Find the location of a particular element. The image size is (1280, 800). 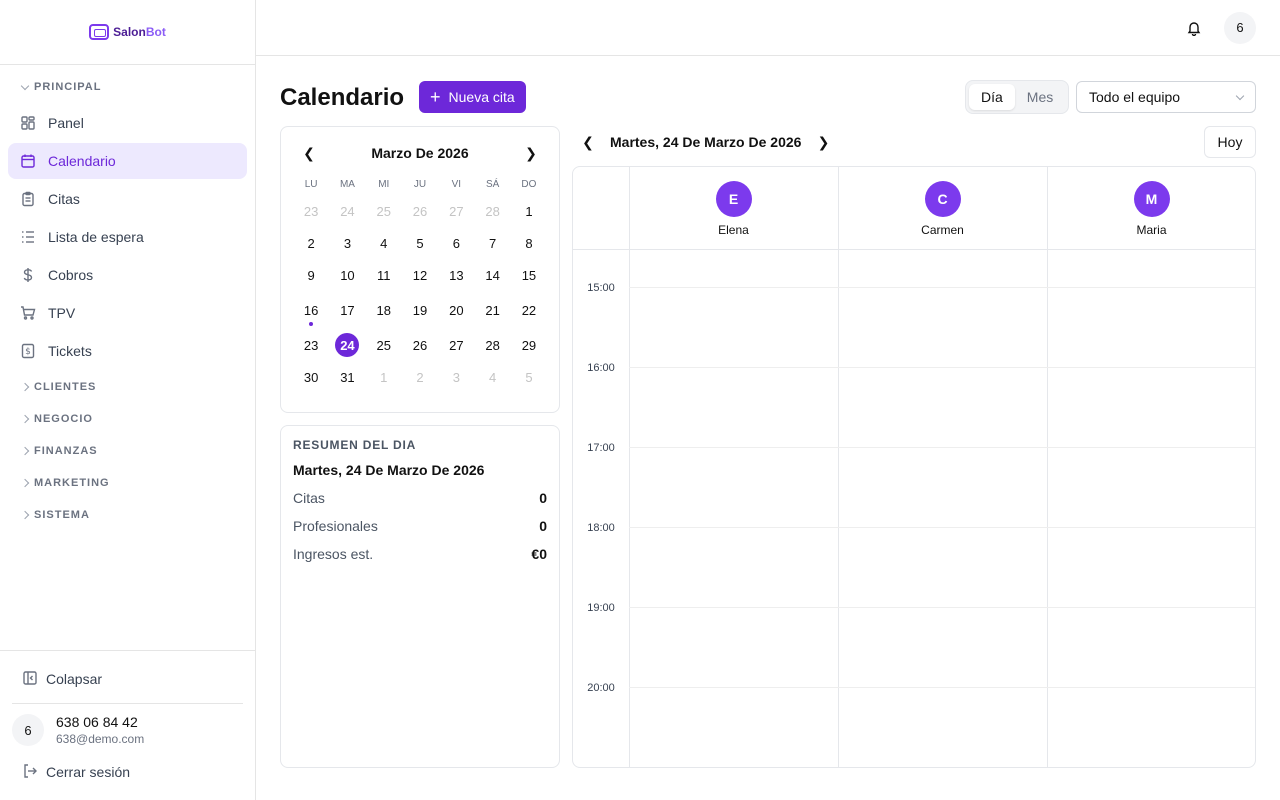

next-month-icon: ❯ is located at coordinates (531, 153).